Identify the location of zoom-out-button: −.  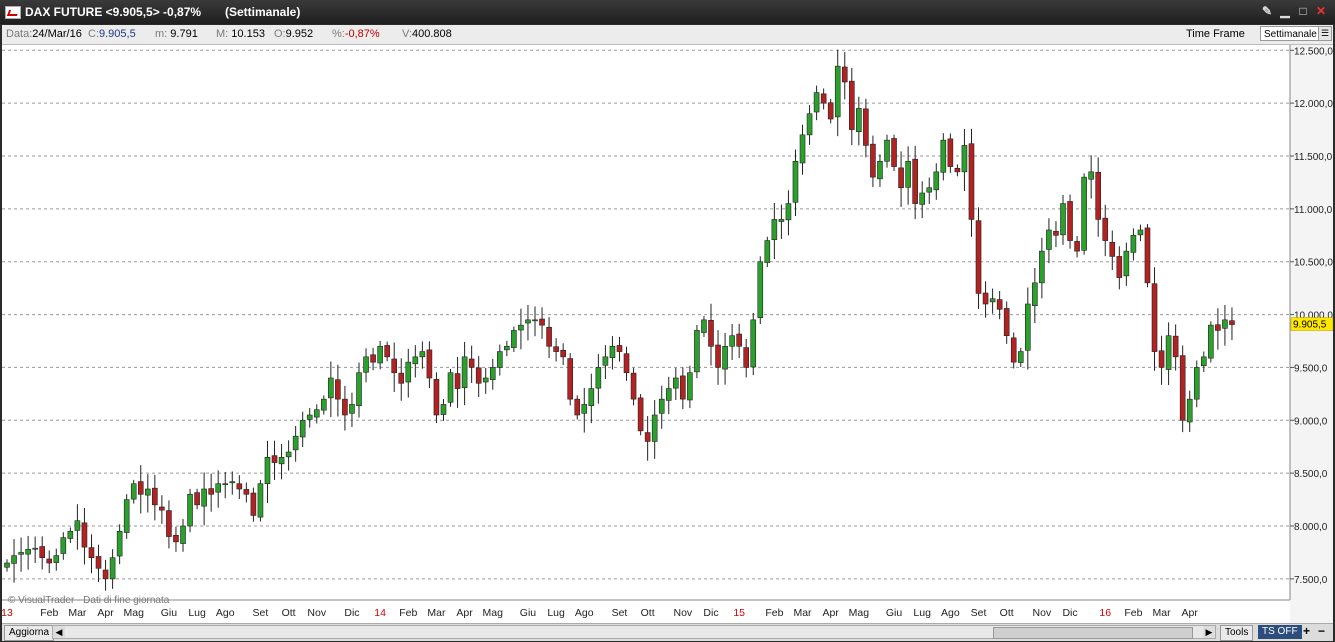
(1321, 631).